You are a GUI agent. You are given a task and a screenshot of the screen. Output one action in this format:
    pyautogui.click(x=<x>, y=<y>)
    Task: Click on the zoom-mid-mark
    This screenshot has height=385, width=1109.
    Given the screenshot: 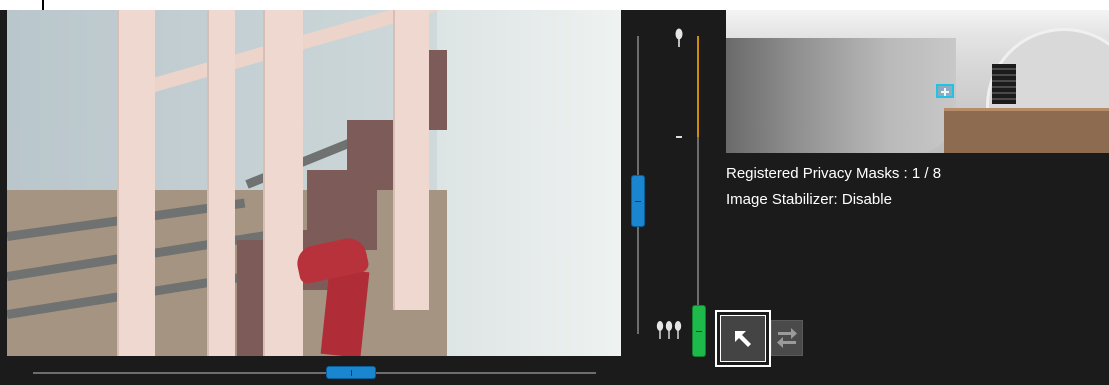 What is the action you would take?
    pyautogui.click(x=679, y=137)
    